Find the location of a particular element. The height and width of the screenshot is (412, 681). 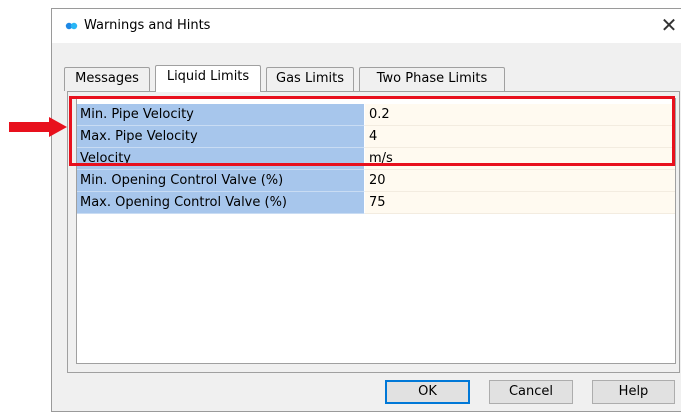

table-row: Max. Opening Control Valve (%) 75 is located at coordinates (376, 203).